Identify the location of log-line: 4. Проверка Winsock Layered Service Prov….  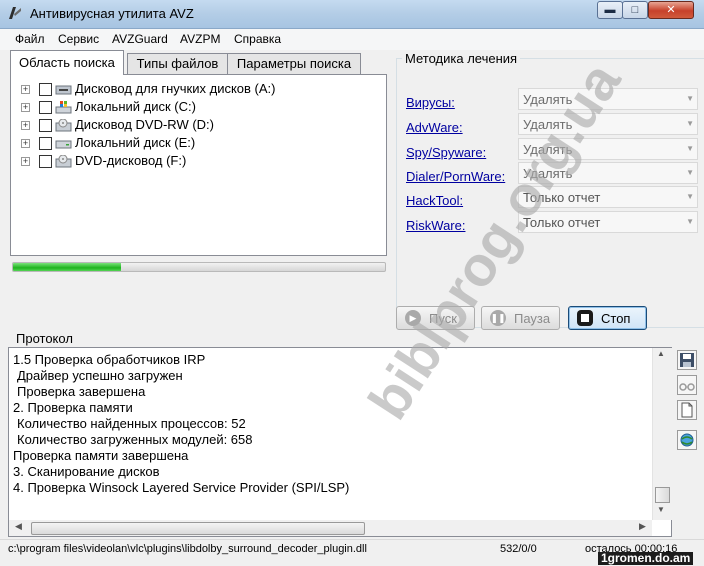
(181, 487).